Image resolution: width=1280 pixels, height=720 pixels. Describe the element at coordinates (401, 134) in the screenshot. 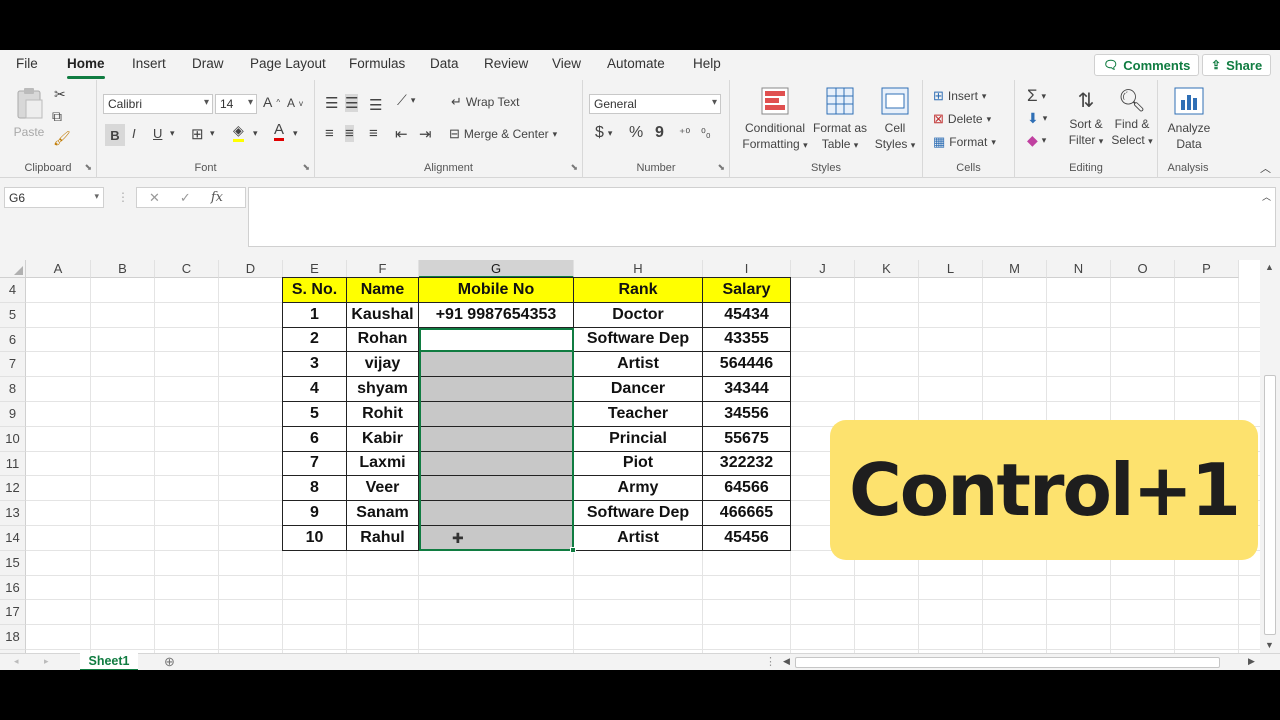

I see `decrease-indent-icon: ⇤` at that location.